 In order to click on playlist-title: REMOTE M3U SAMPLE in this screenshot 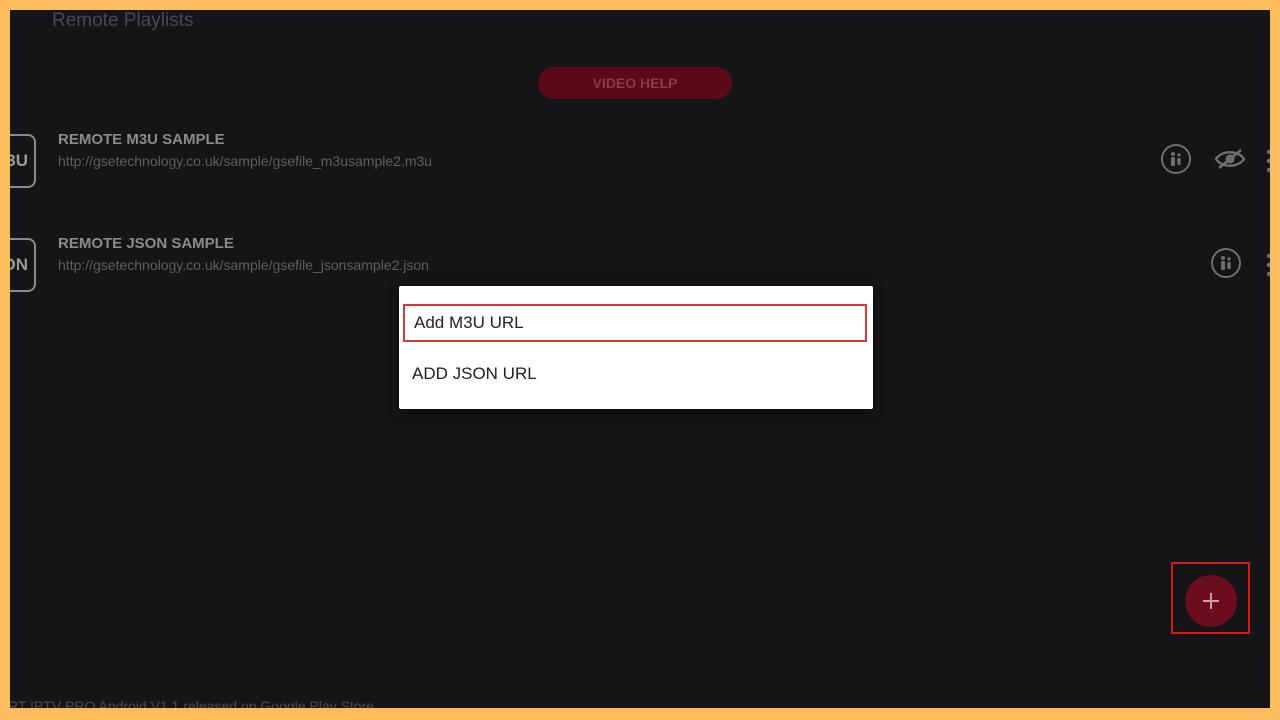, I will do `click(141, 139)`.